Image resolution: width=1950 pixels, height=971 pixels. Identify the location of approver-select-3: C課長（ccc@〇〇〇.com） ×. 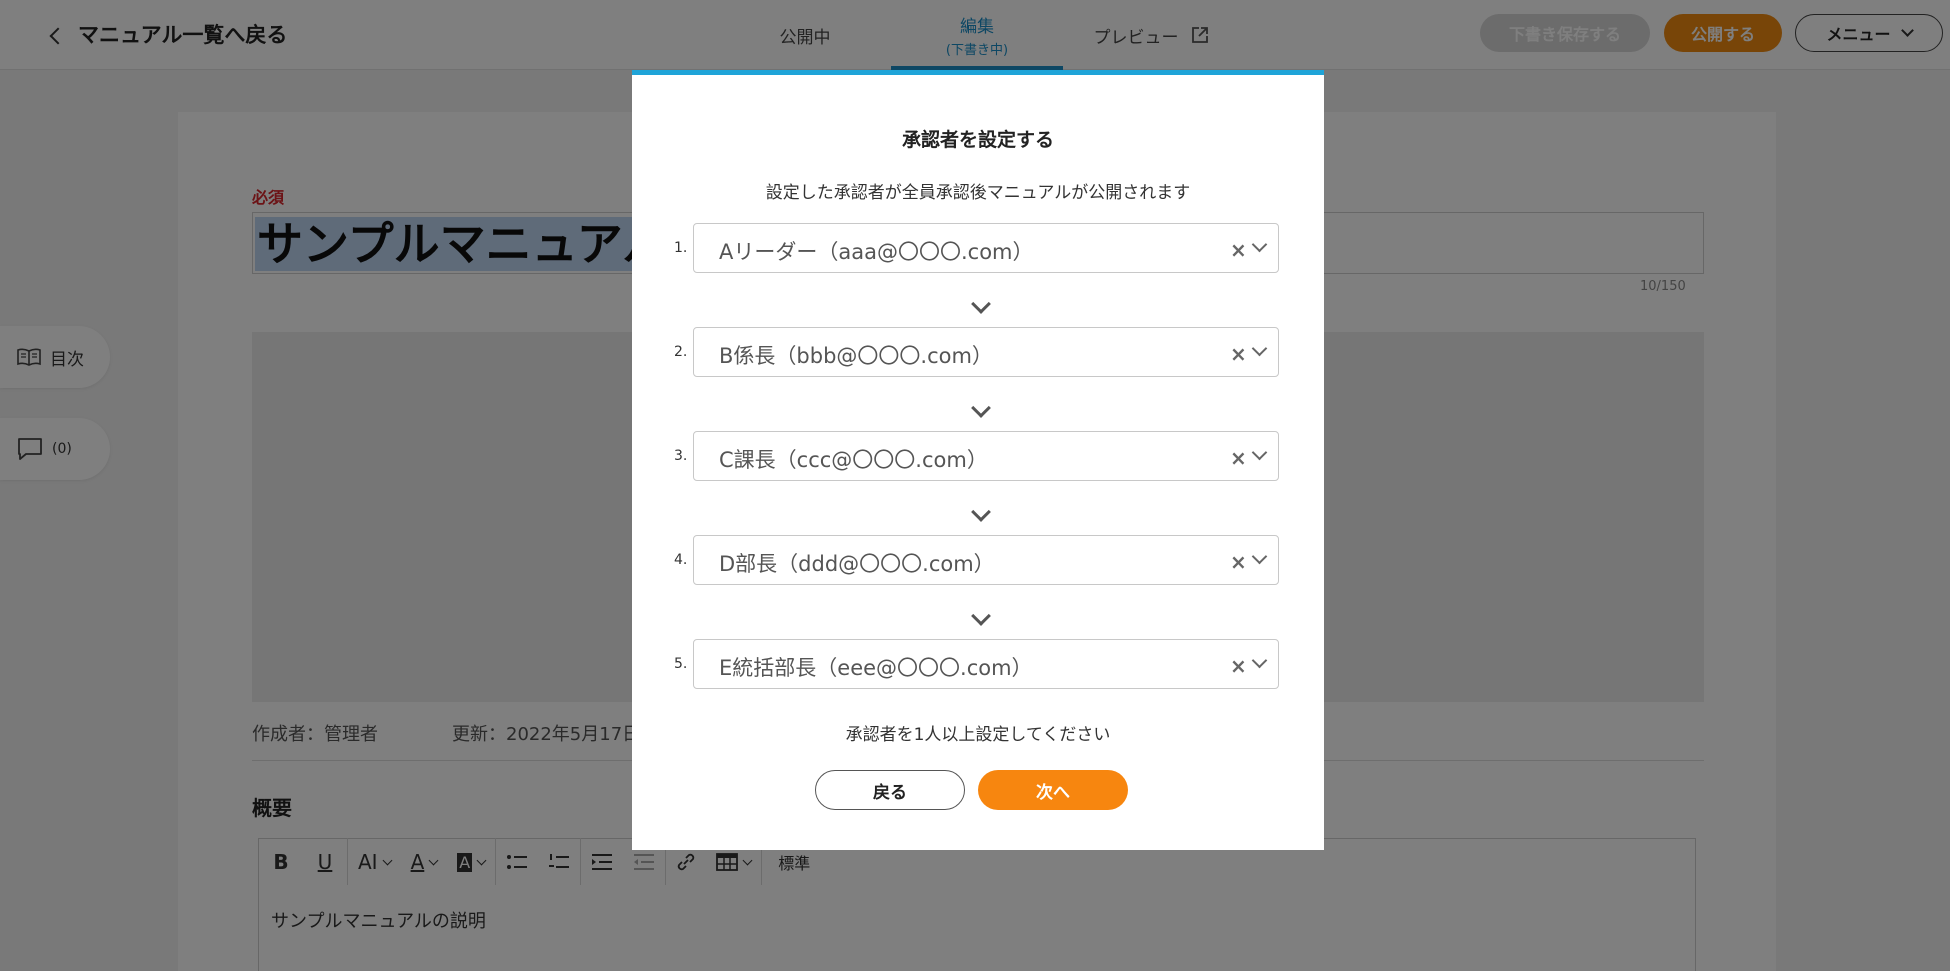
(986, 456).